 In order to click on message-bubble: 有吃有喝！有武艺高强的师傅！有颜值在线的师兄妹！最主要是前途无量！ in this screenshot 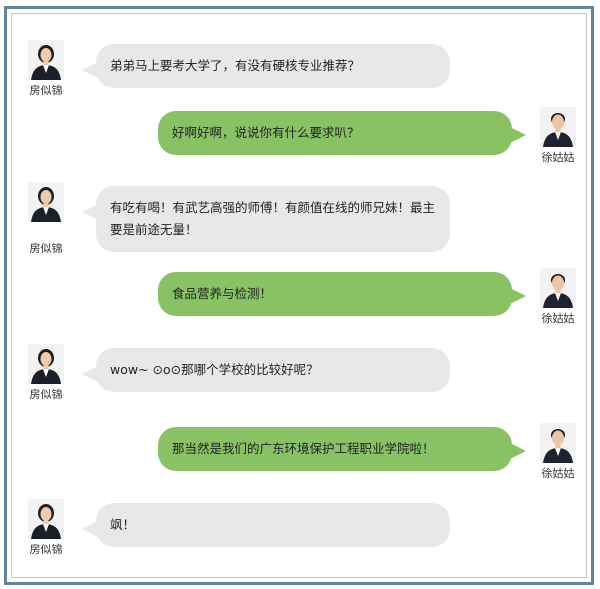, I will do `click(266, 219)`.